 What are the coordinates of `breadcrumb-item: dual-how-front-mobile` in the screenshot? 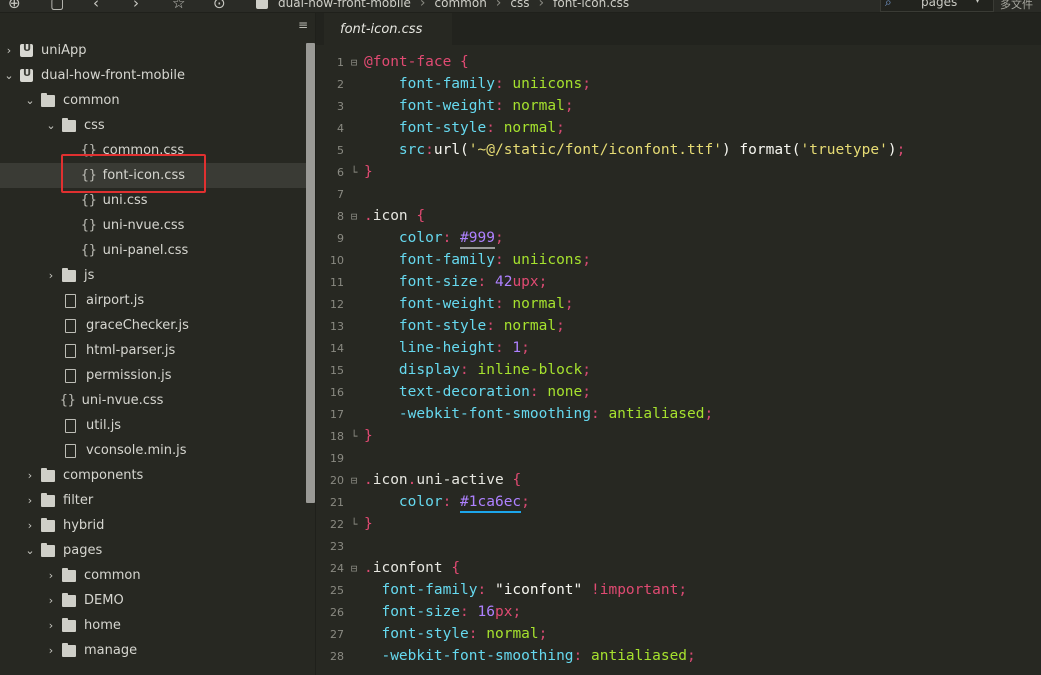 It's located at (344, 5).